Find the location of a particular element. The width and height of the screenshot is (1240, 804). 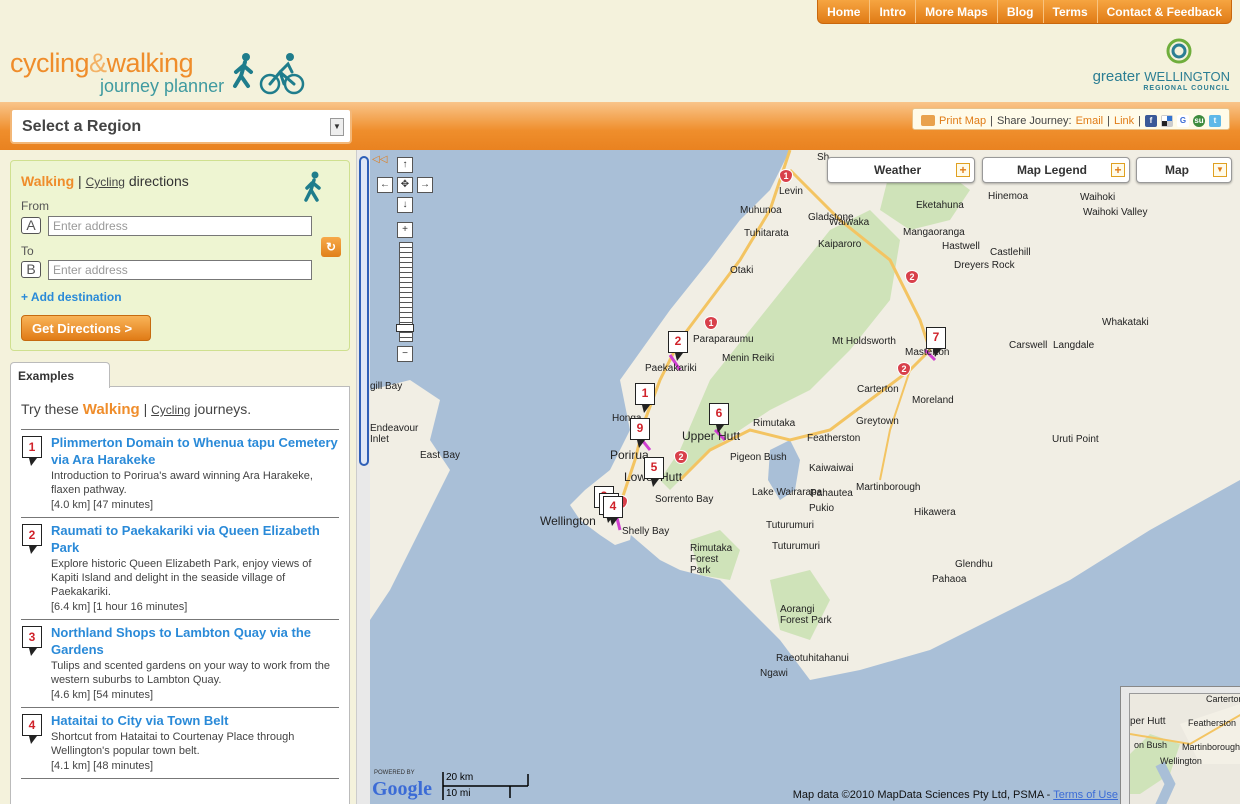

pan-down-icon: ↓ is located at coordinates (405, 205).